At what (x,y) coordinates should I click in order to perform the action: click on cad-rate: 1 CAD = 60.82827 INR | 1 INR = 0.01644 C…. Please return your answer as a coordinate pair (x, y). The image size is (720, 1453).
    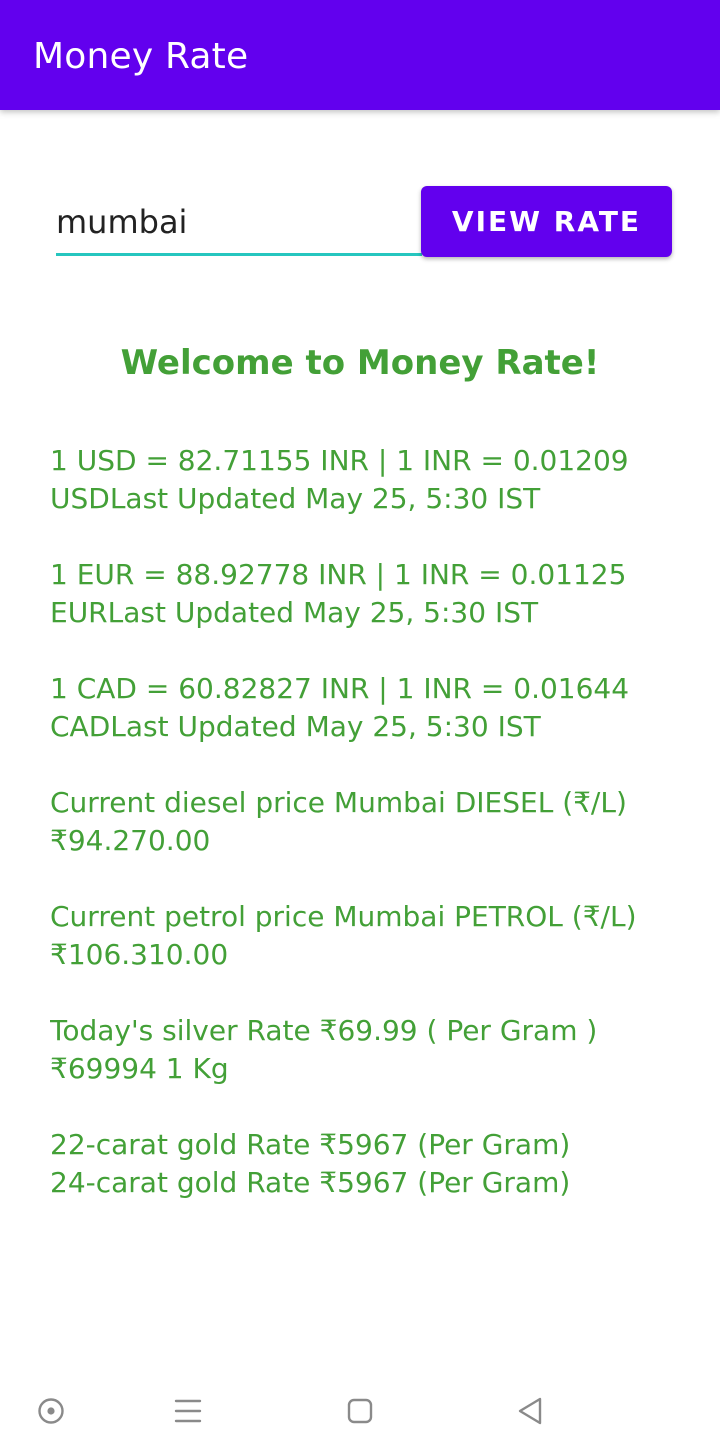
    Looking at the image, I should click on (365, 727).